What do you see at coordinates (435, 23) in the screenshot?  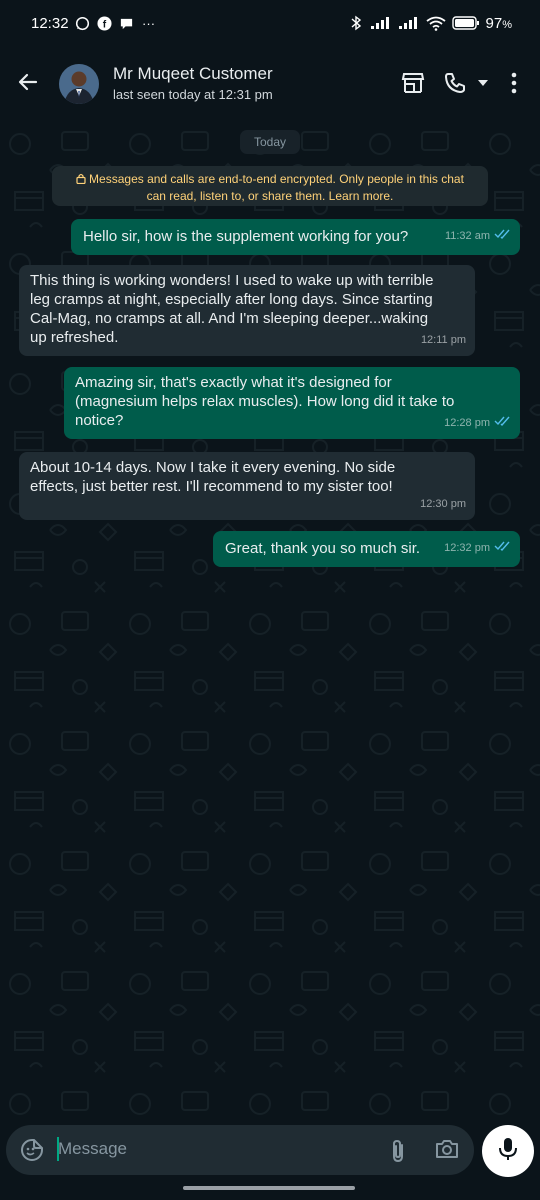 I see `wifi-icon` at bounding box center [435, 23].